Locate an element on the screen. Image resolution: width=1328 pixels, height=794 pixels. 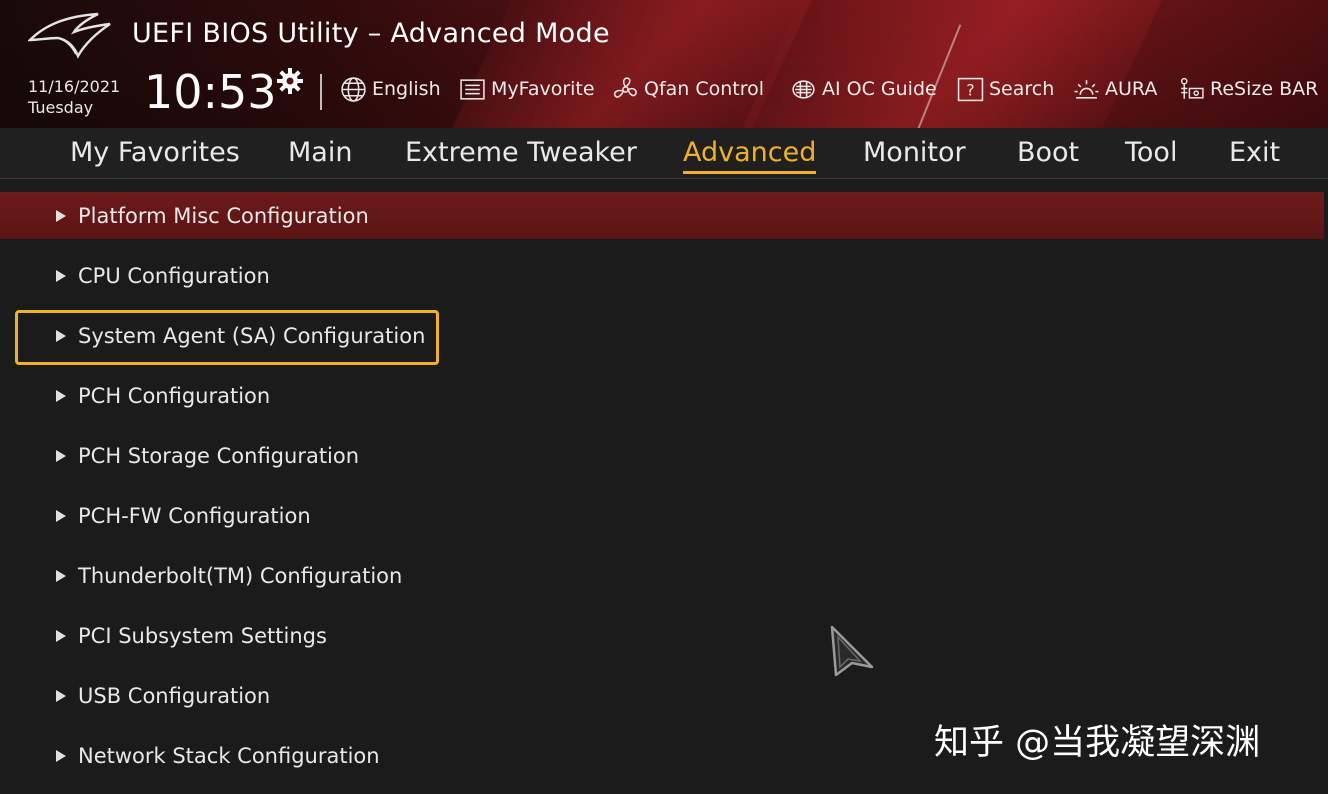
globe-icon is located at coordinates (353, 89).